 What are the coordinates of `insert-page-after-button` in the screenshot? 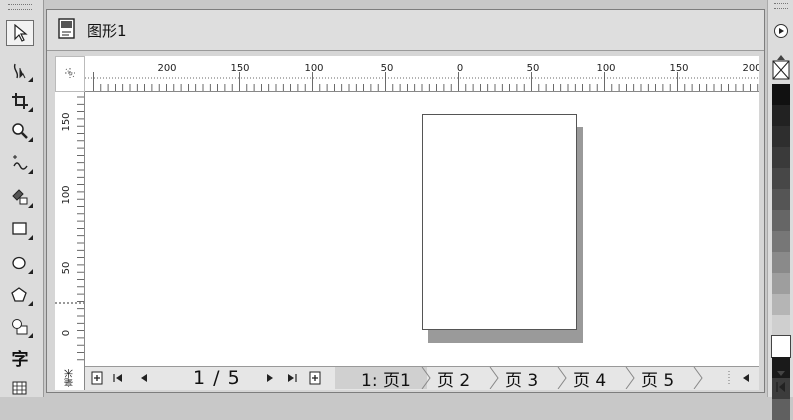 It's located at (315, 378).